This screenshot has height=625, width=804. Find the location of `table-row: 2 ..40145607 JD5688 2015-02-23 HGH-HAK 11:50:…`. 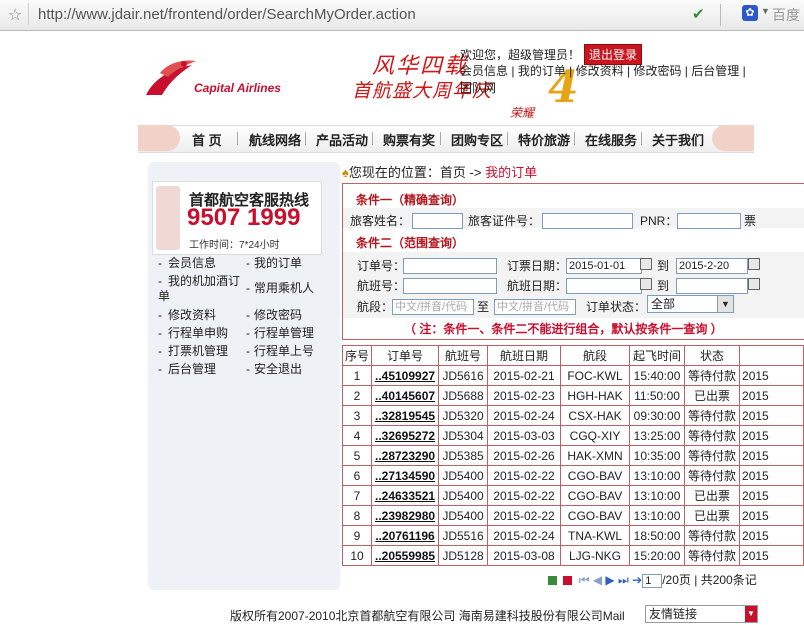

table-row: 2 ..40145607 JD5688 2015-02-23 HGH-HAK 11:50:… is located at coordinates (572, 395).